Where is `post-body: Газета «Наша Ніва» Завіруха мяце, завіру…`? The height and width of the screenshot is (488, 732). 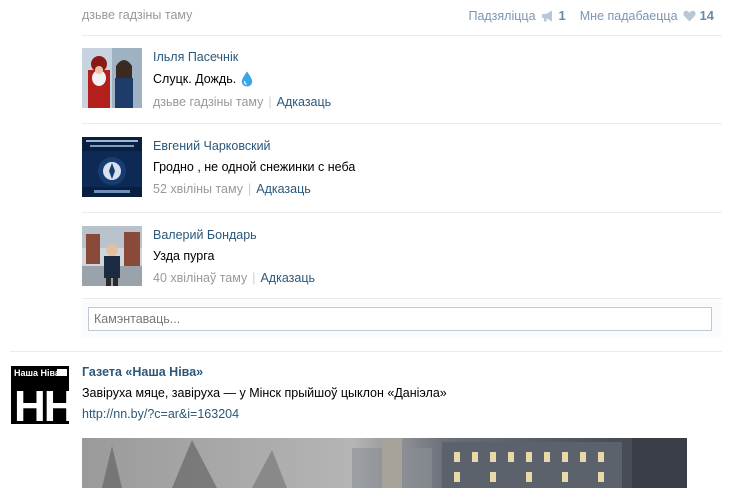 post-body: Газета «Наша Ніва» Завіруха мяце, завіру… is located at coordinates (264, 393).